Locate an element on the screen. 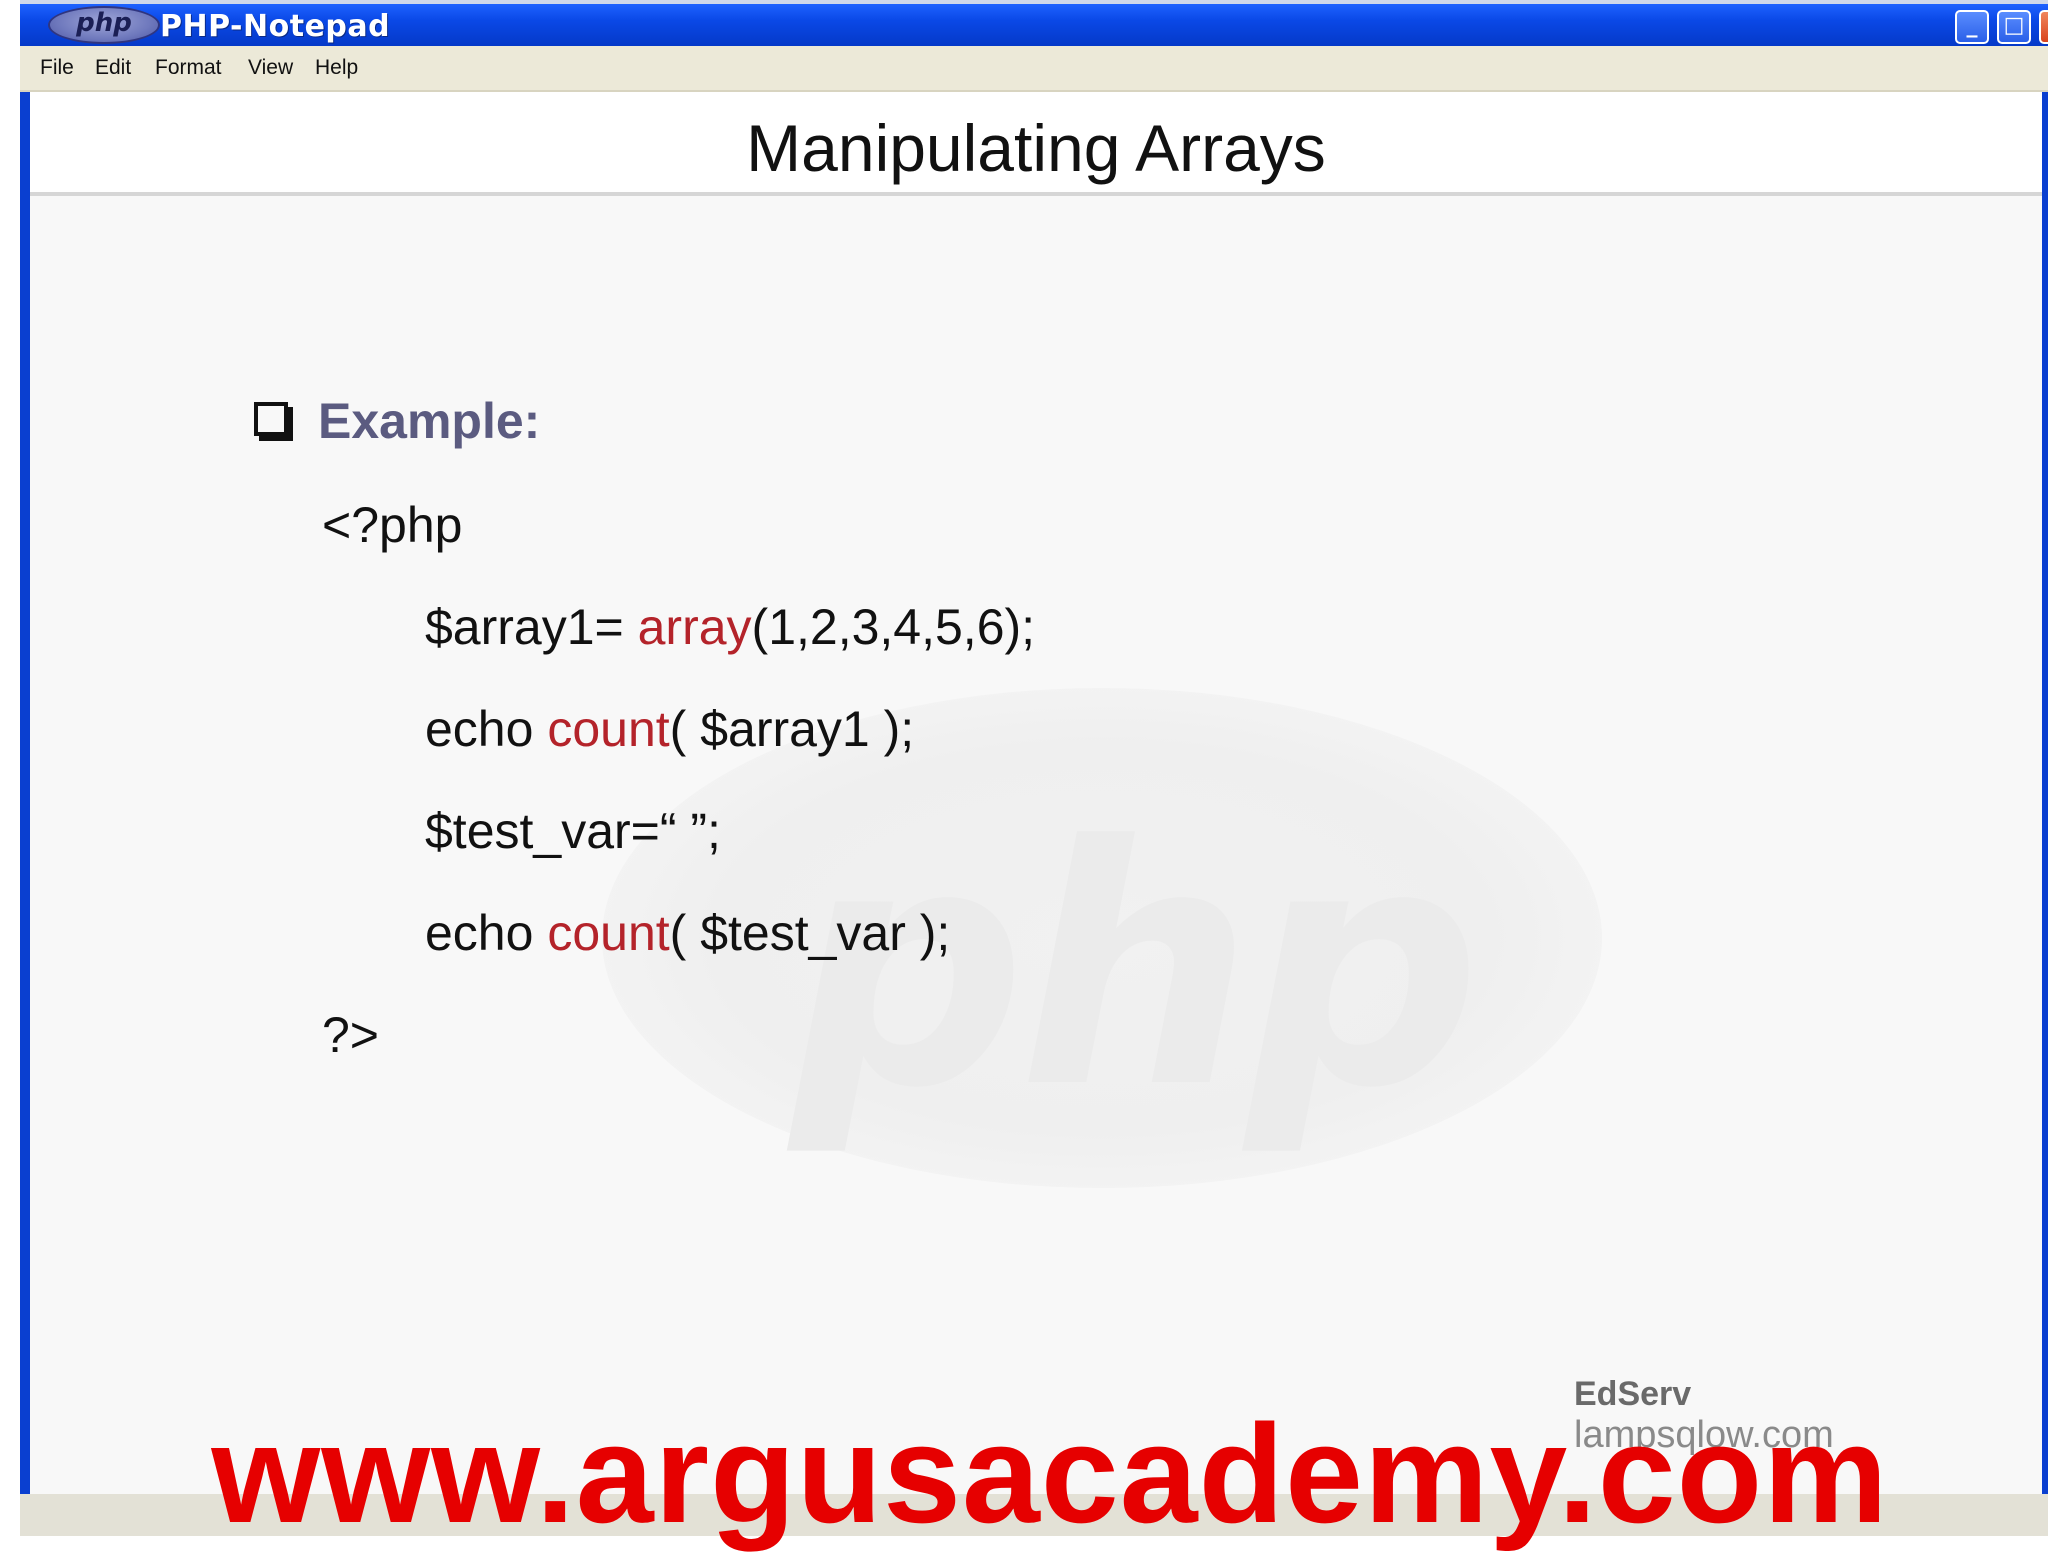 The height and width of the screenshot is (1552, 2048). window-title: PHP-Notepad is located at coordinates (275, 26).